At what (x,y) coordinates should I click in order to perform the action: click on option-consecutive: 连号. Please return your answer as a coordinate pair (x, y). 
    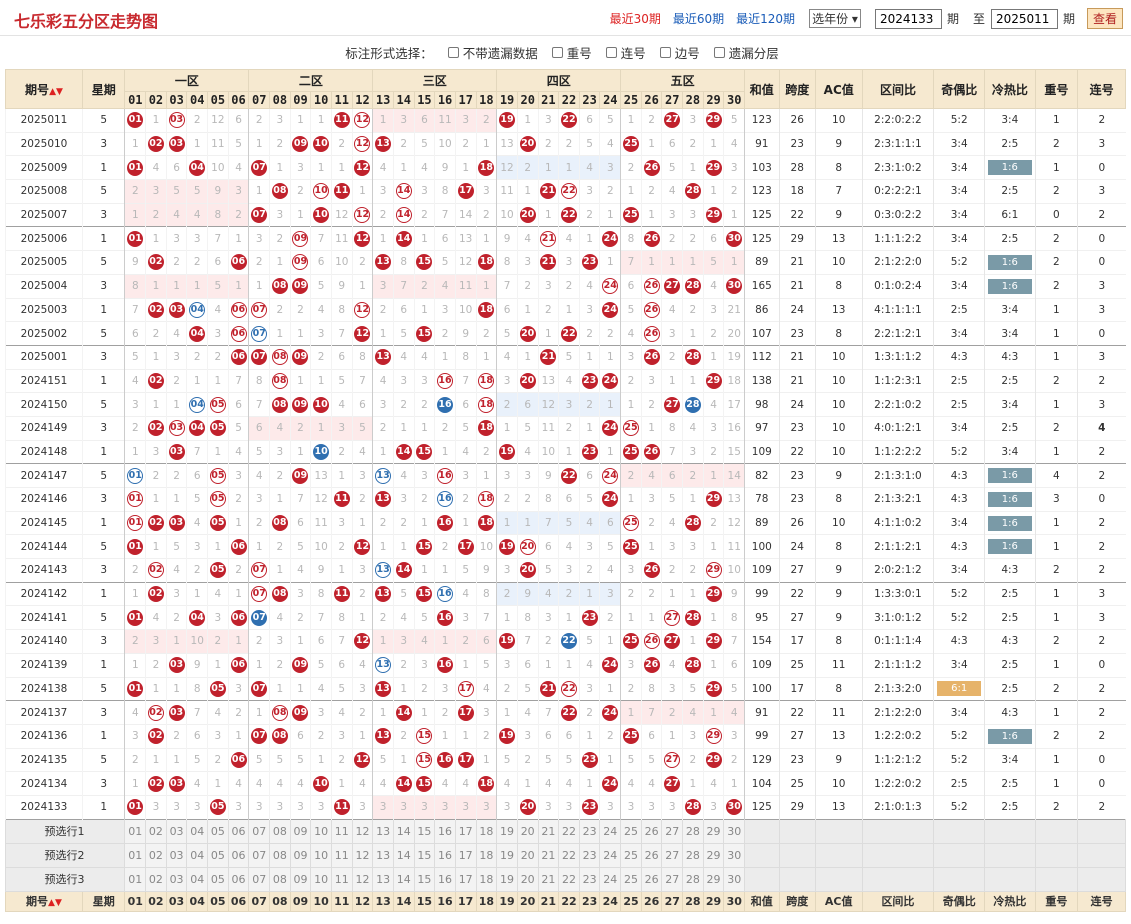
    Looking at the image, I should click on (625, 52).